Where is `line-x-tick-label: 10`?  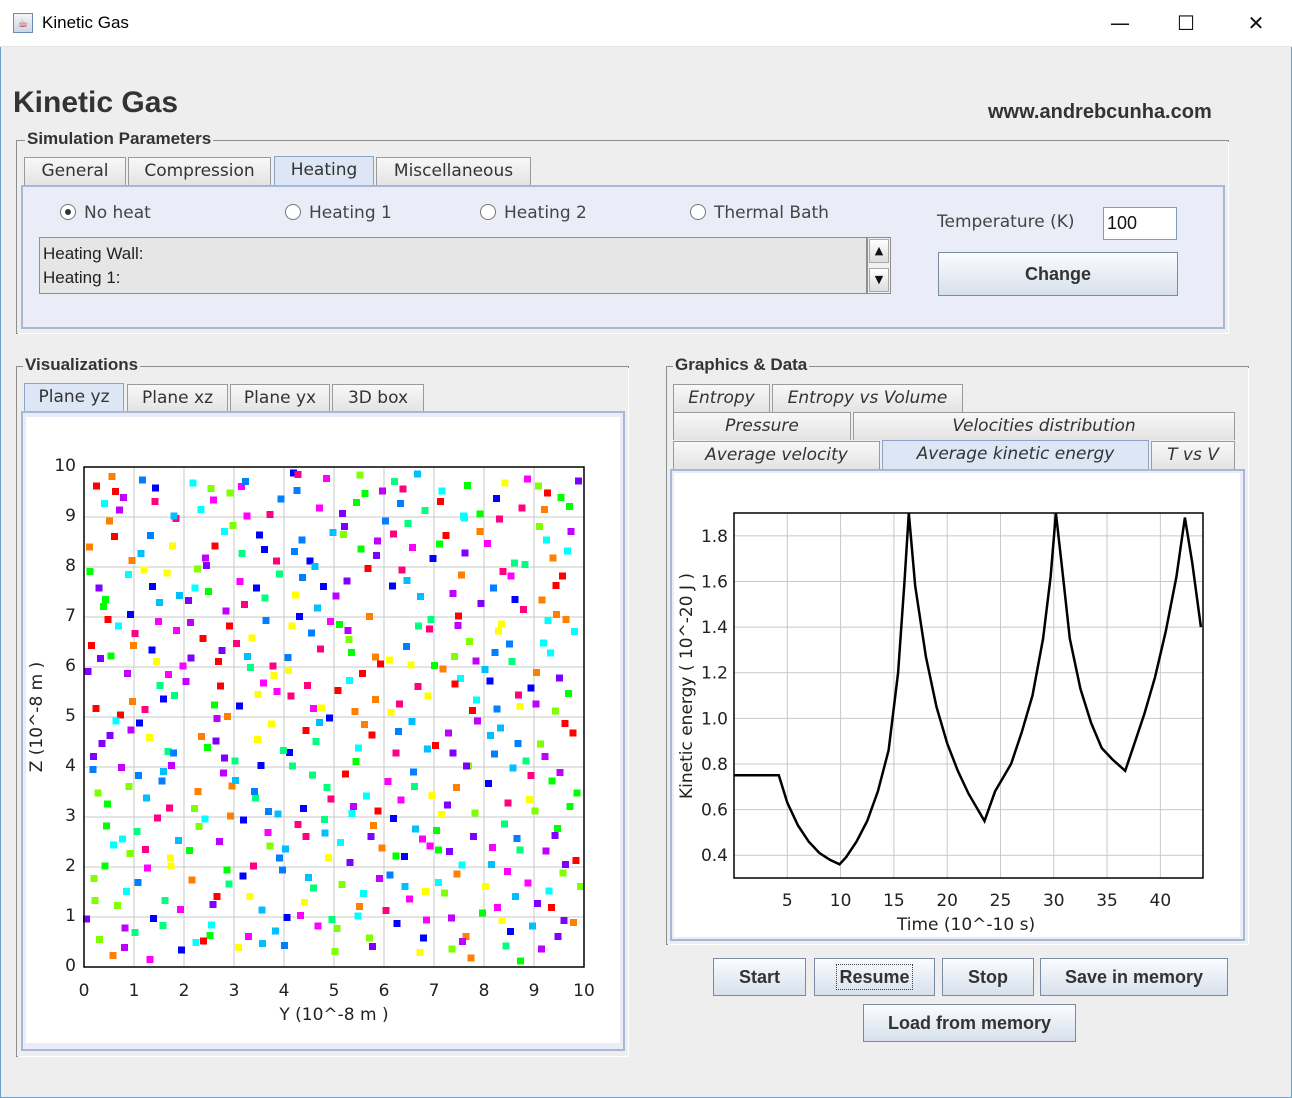 line-x-tick-label: 10 is located at coordinates (841, 901).